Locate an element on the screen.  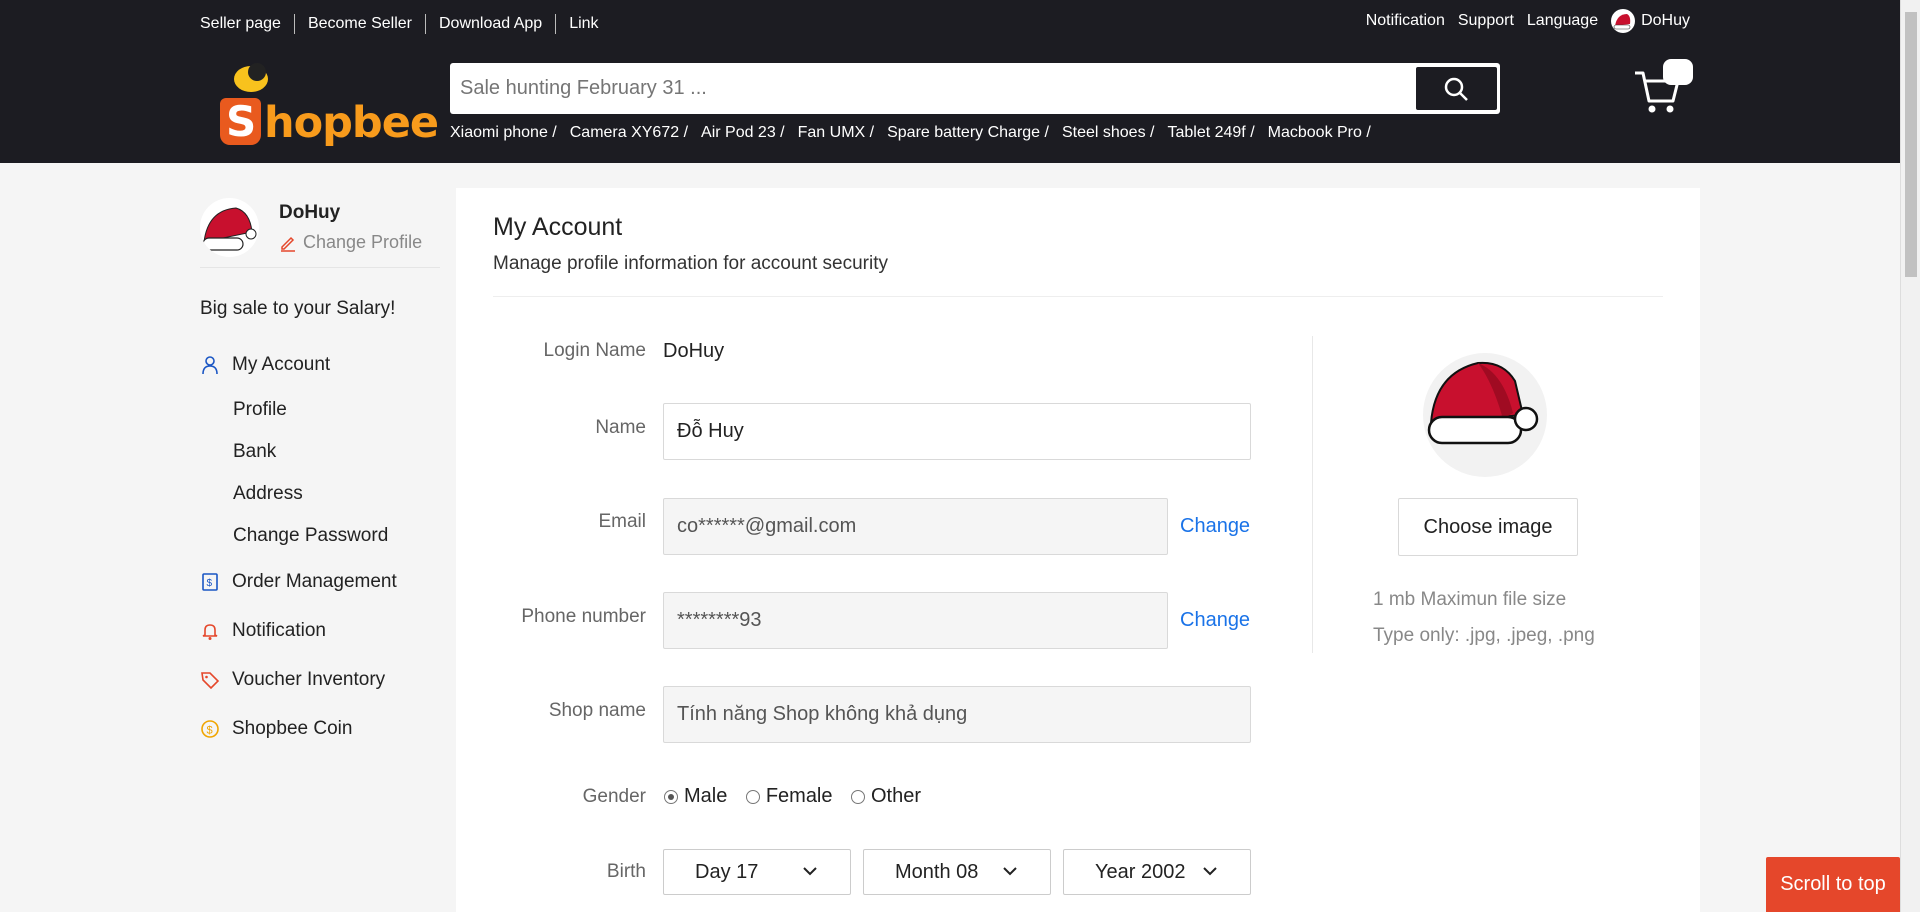
gender-radio-group: Male Female Other is located at coordinates (799, 797).